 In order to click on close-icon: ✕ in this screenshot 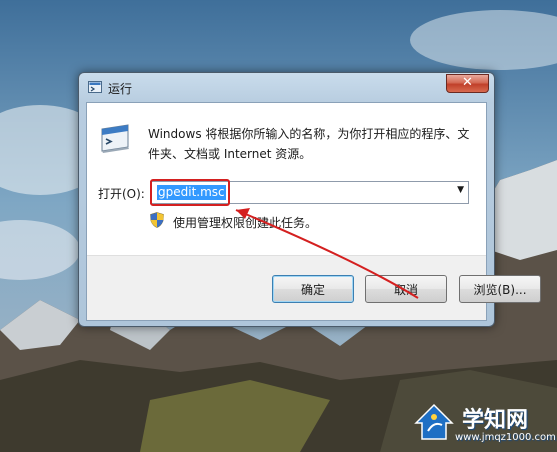, I will do `click(467, 82)`.